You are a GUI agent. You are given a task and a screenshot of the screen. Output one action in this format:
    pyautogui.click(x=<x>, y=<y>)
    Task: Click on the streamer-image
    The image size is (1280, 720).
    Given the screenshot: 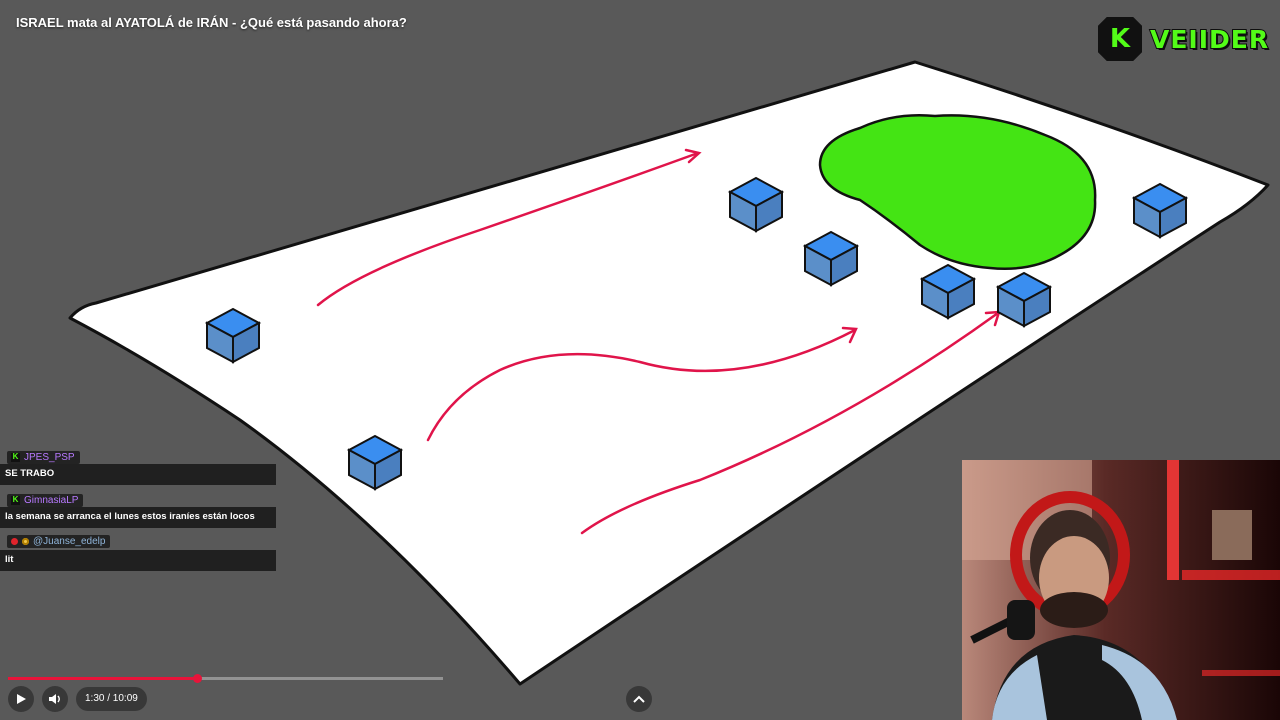 What is the action you would take?
    pyautogui.click(x=1121, y=590)
    